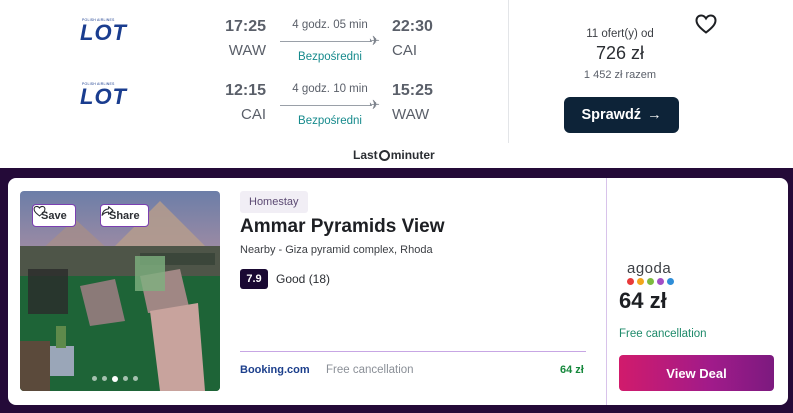 The image size is (793, 413). What do you see at coordinates (649, 268) in the screenshot?
I see `agoda-logo: agoda` at bounding box center [649, 268].